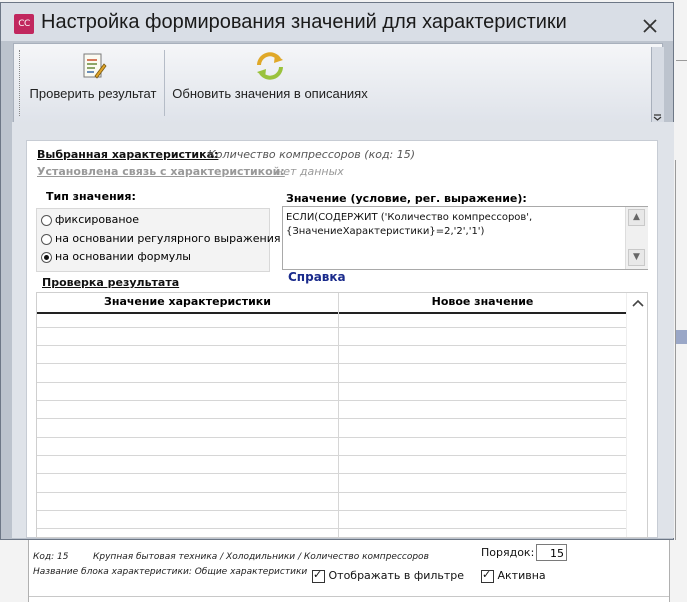 This screenshot has height=602, width=687. Describe the element at coordinates (636, 217) in the screenshot. I see `scroll-up-icon: ▲` at that location.